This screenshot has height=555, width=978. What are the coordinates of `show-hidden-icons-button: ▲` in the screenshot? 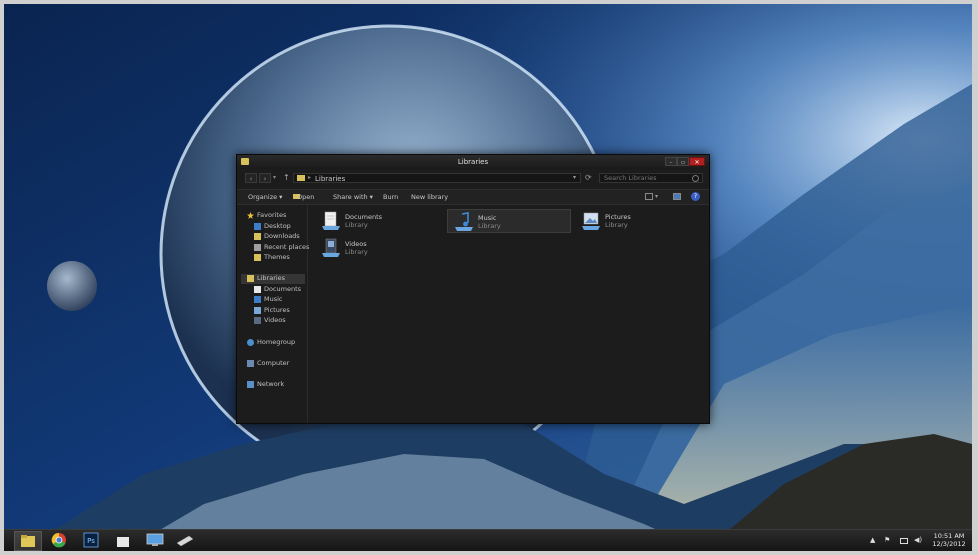 It's located at (872, 540).